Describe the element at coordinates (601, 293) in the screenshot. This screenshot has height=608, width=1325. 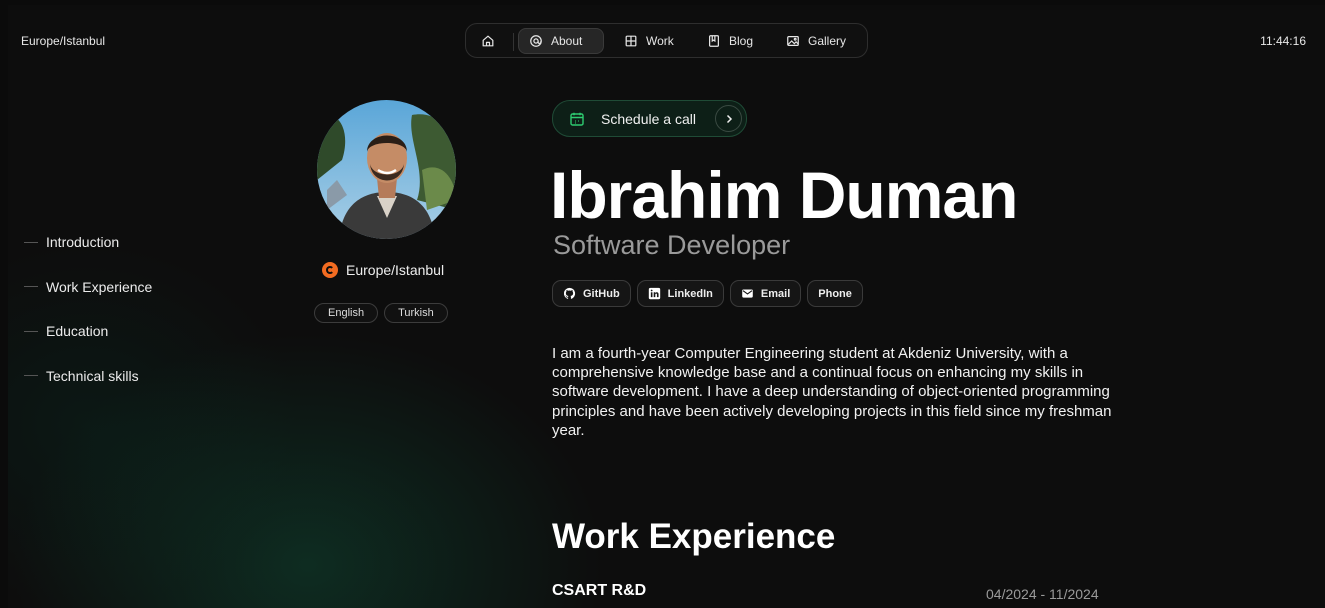
I see `github-label: GitHub` at that location.